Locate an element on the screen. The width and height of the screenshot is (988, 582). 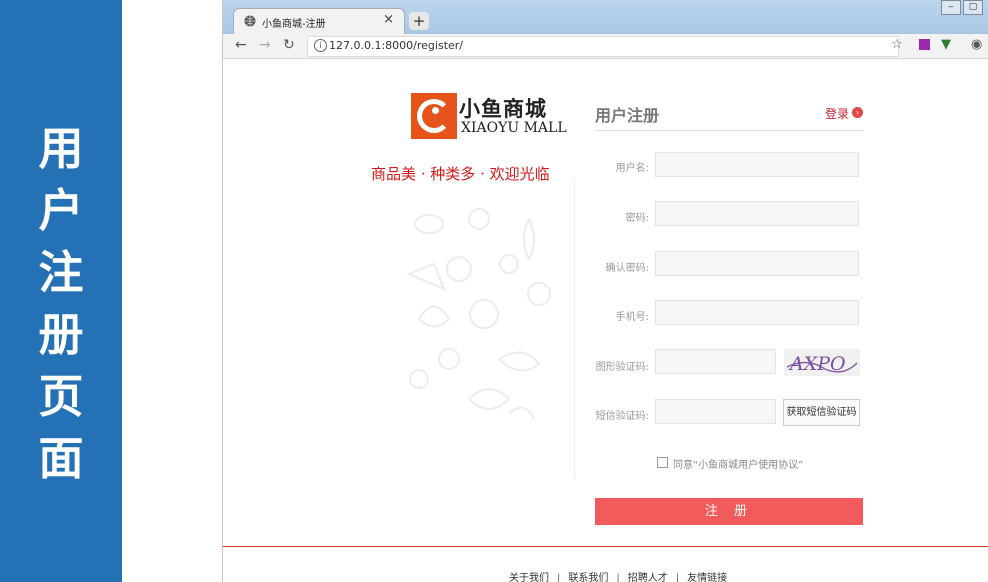
login-link: 登录 is located at coordinates (837, 113).